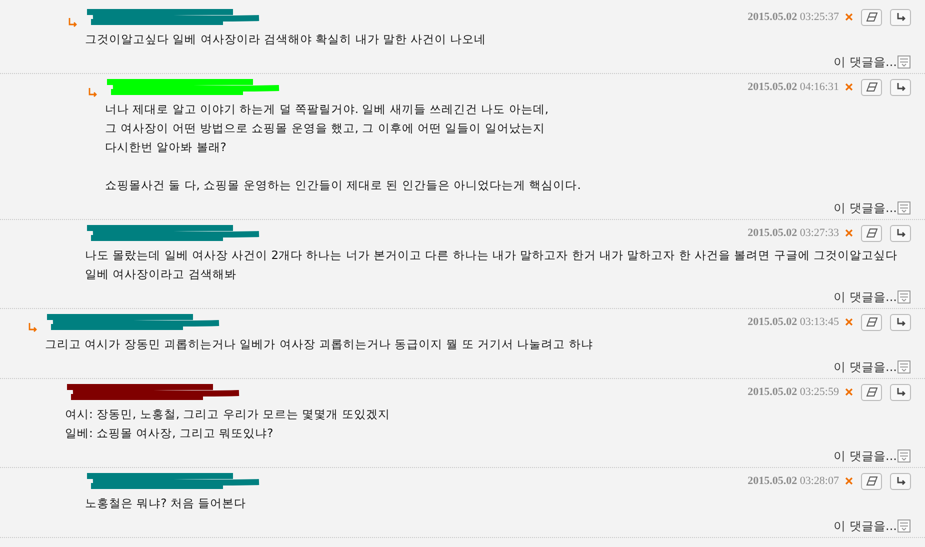 This screenshot has height=547, width=925. Describe the element at coordinates (166, 503) in the screenshot. I see `comment-text: 노홍철은 뭐냐? 처음 들어본다` at that location.